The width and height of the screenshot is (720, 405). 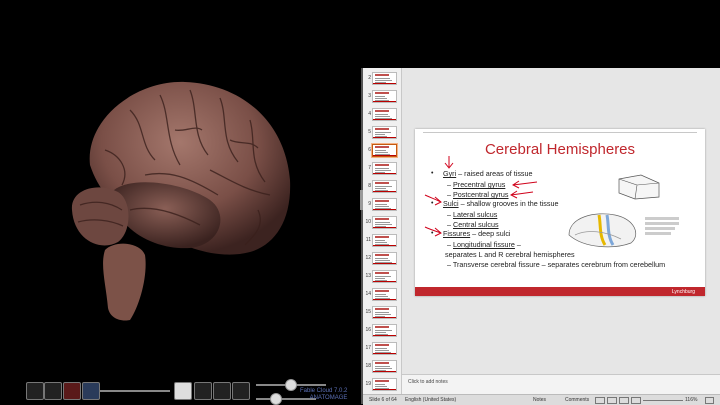 What do you see at coordinates (291, 385) in the screenshot?
I see `zoom-slider-knob` at bounding box center [291, 385].